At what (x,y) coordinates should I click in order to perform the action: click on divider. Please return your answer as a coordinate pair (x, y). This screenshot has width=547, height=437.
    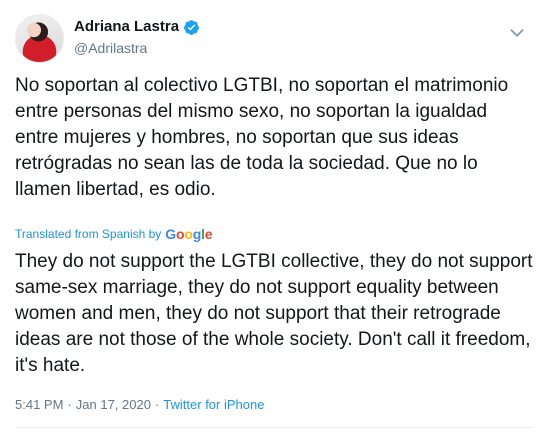
    Looking at the image, I should click on (273, 427).